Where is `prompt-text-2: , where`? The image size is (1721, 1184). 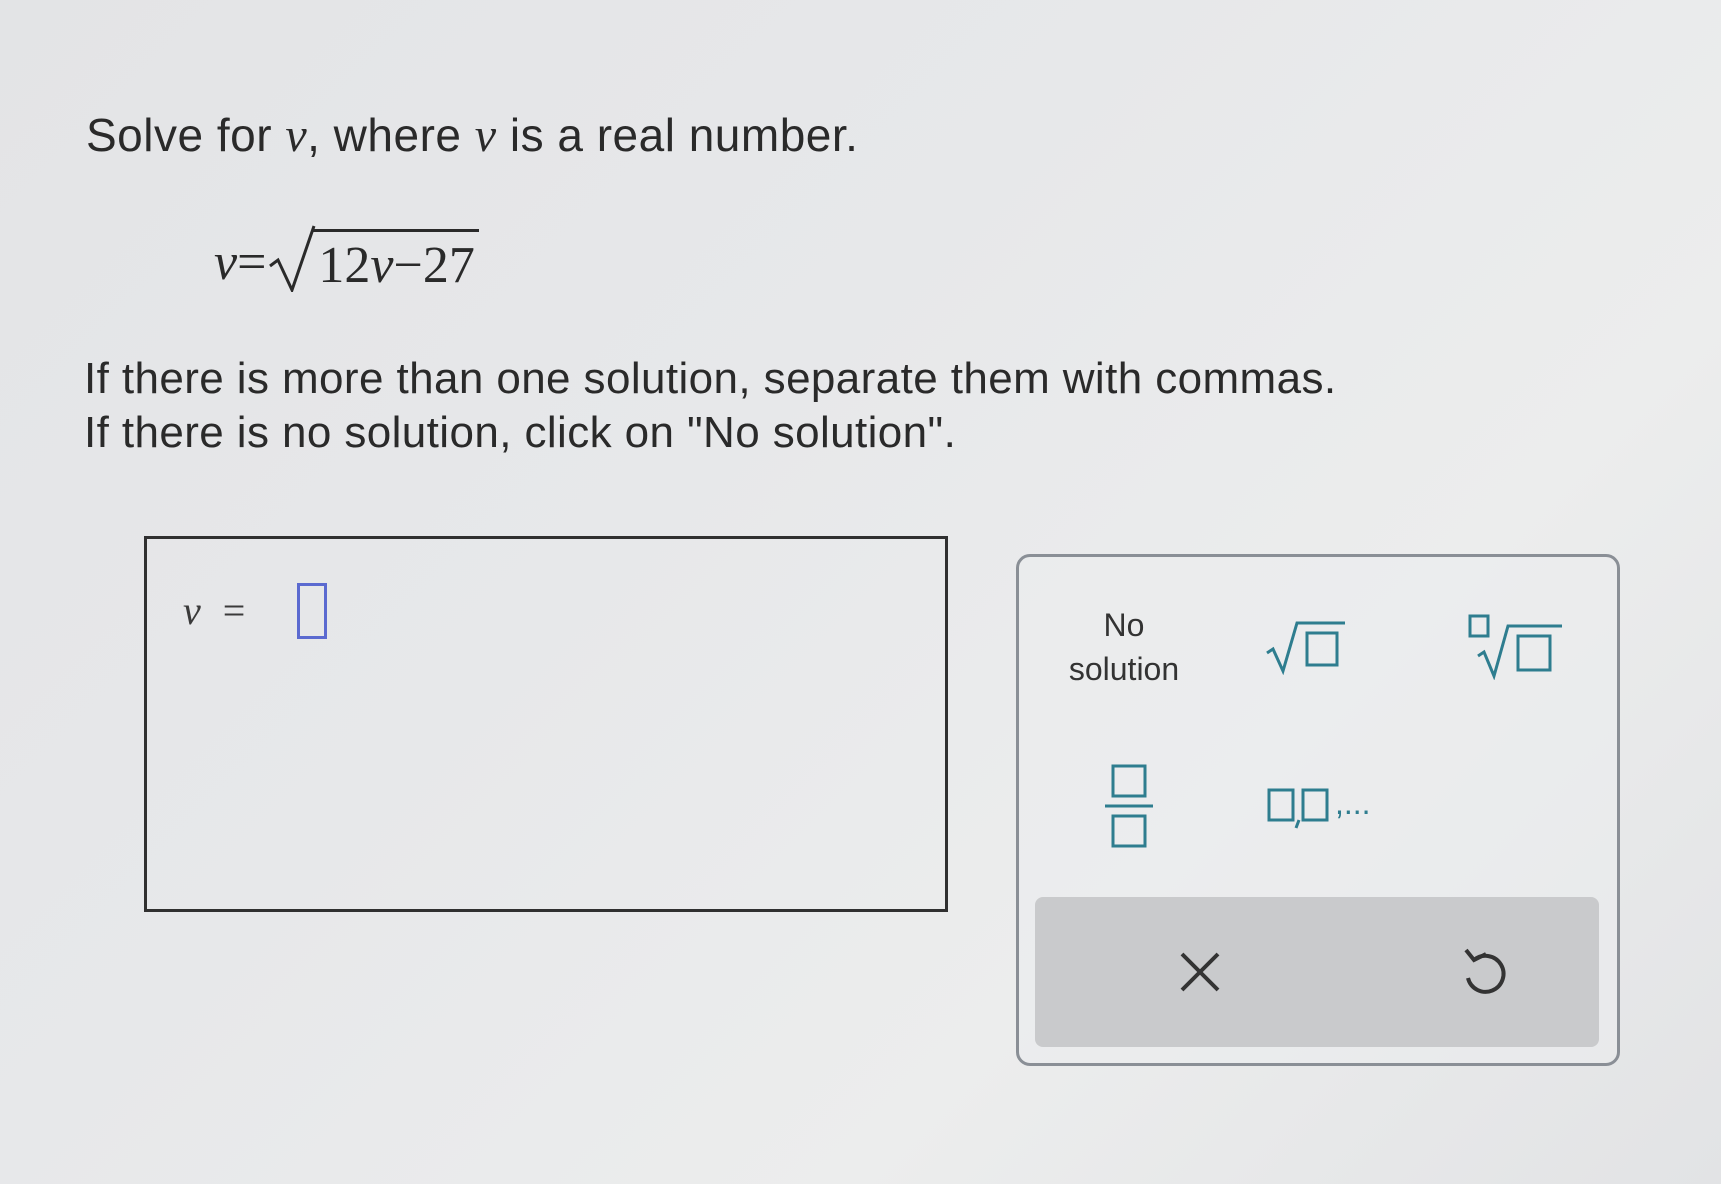
prompt-text-2: , where is located at coordinates (391, 135).